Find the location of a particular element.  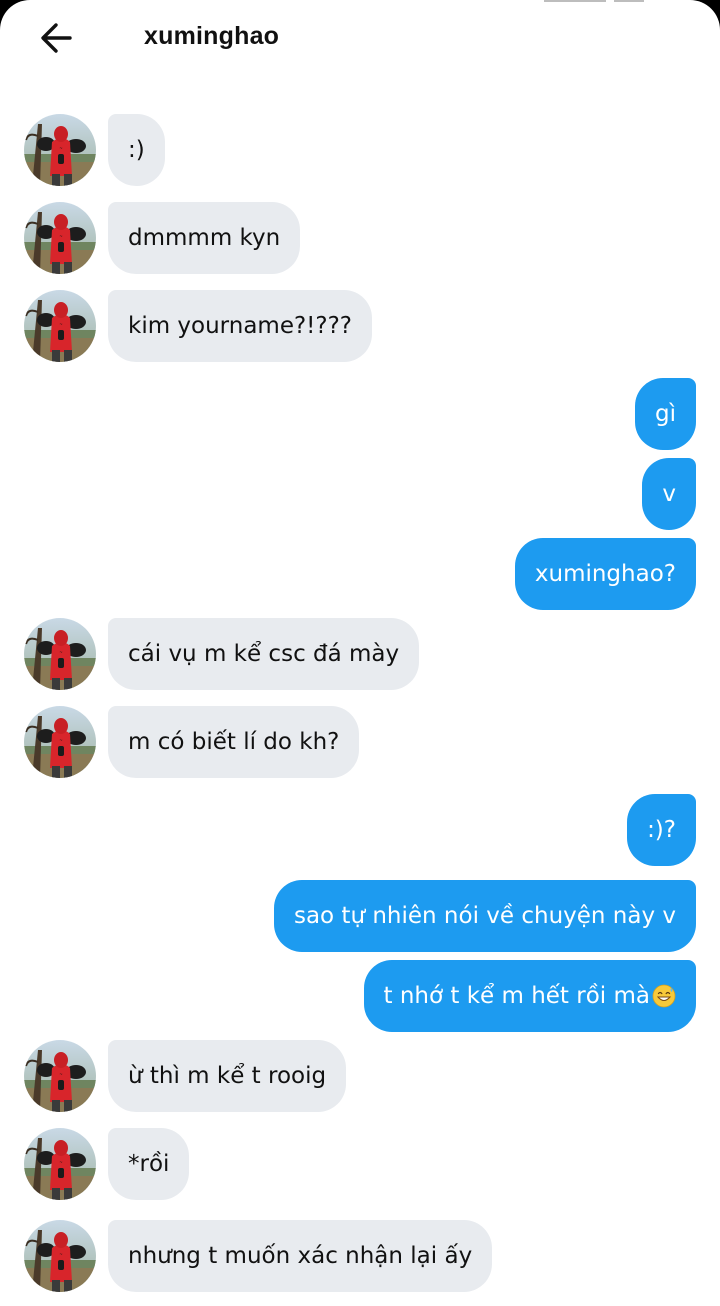

message-row: ~ :) is located at coordinates (360, 150).